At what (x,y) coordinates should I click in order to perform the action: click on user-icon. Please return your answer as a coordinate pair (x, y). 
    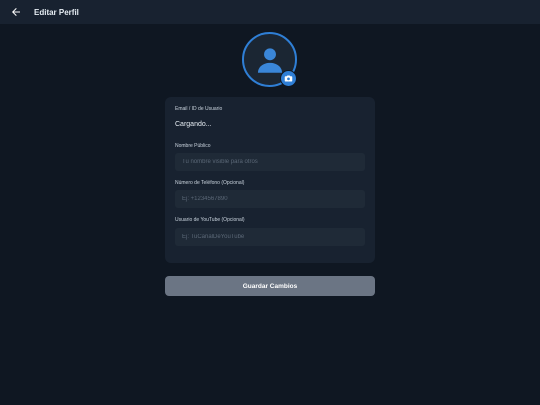
    Looking at the image, I should click on (269, 60).